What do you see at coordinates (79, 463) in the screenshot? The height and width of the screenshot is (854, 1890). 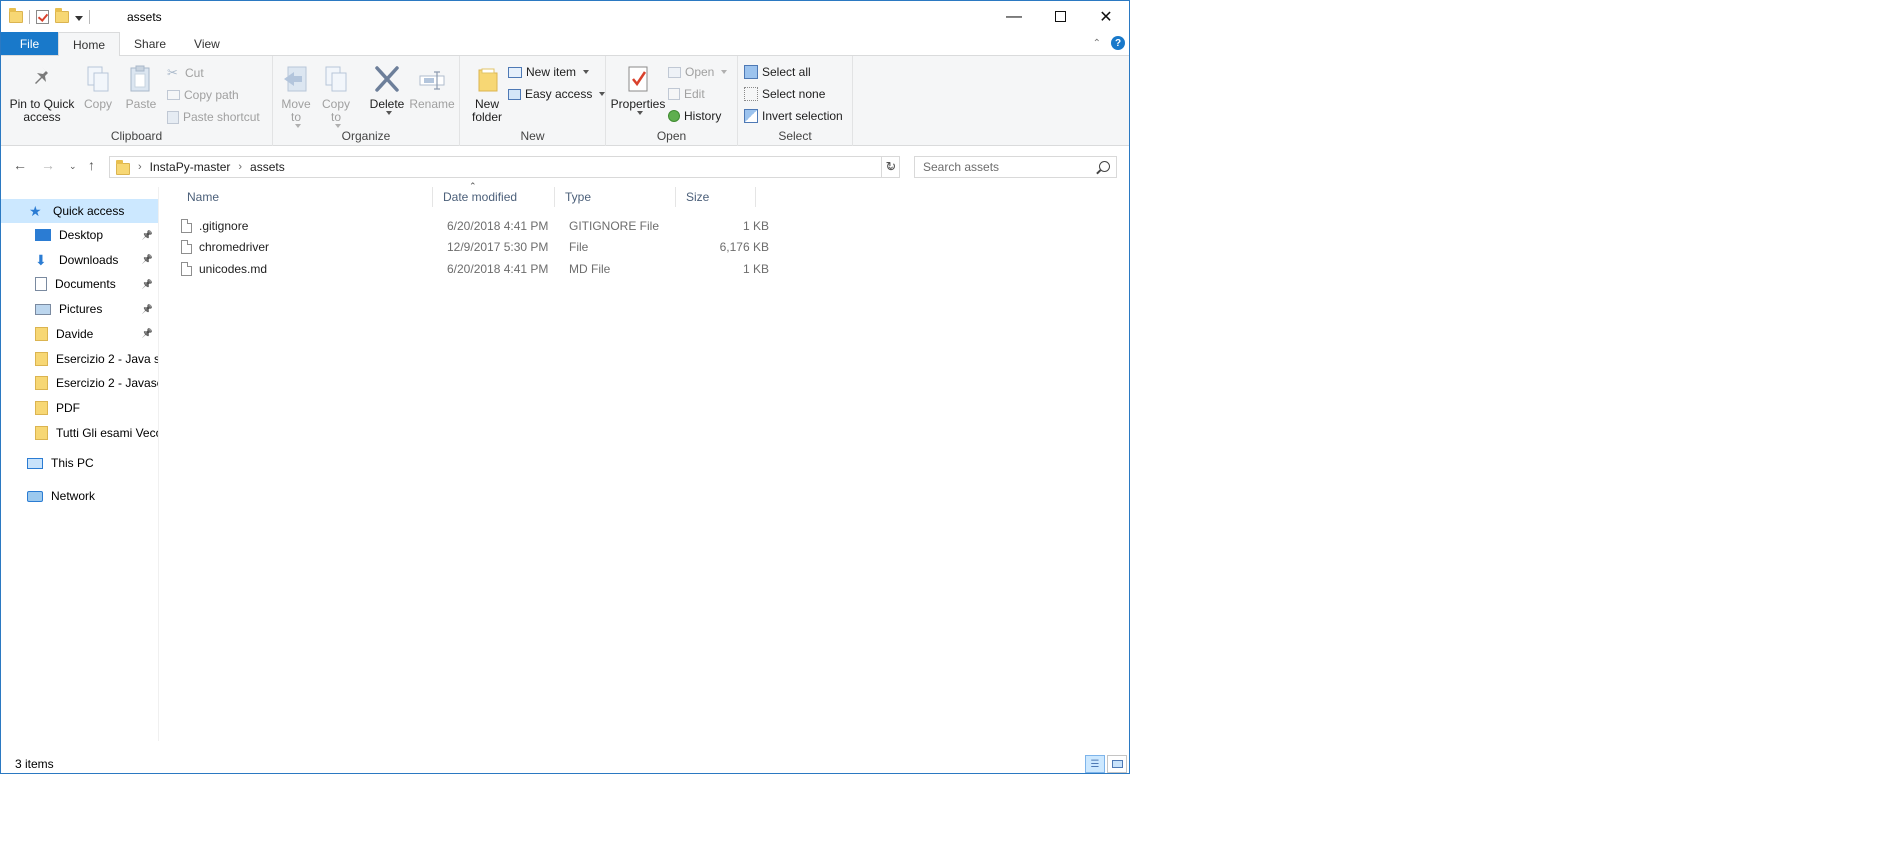 I see `nav-item-this-pc: This PC` at bounding box center [79, 463].